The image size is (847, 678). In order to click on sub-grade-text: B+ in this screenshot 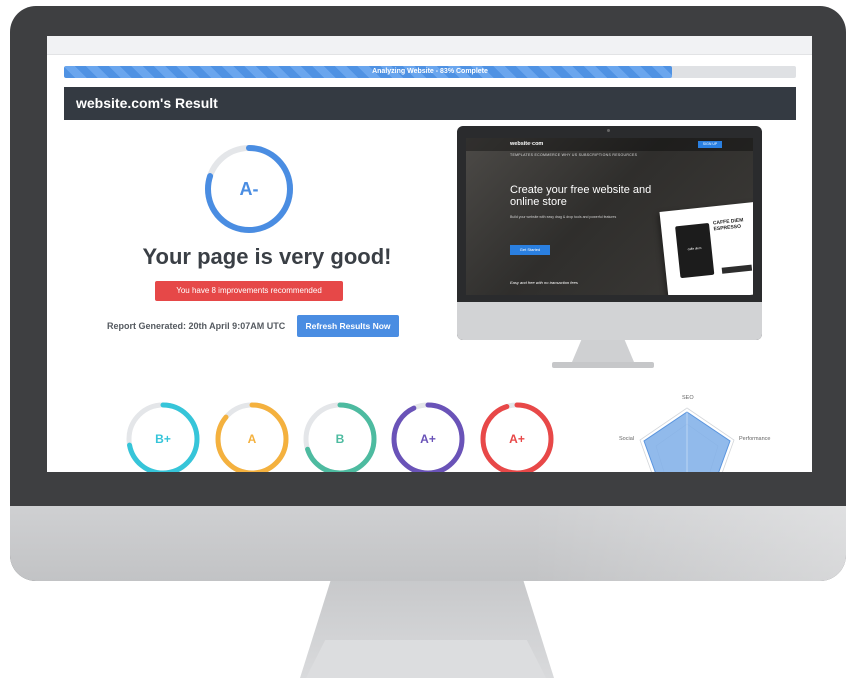, I will do `click(163, 439)`.